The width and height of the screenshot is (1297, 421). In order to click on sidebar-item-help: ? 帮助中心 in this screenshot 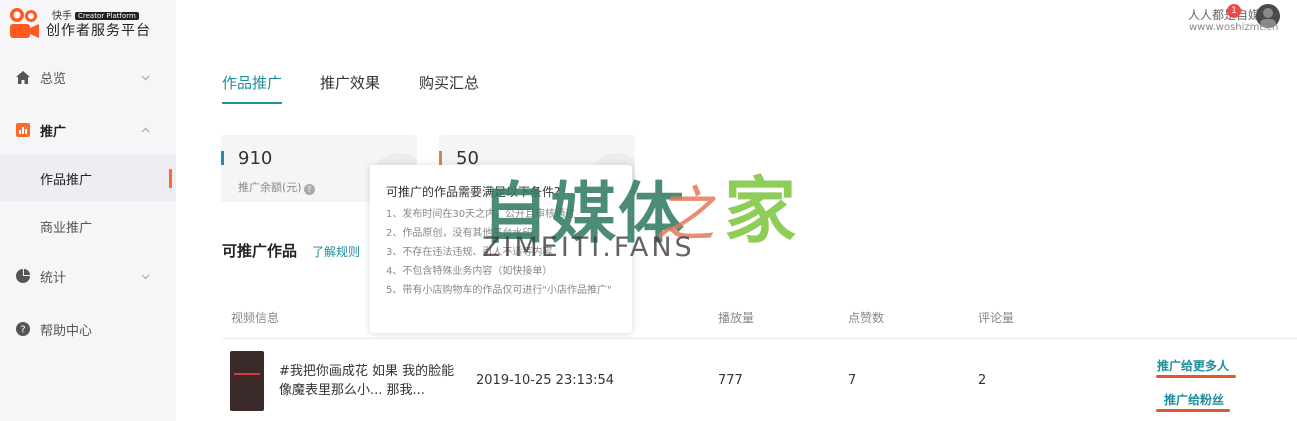, I will do `click(88, 329)`.